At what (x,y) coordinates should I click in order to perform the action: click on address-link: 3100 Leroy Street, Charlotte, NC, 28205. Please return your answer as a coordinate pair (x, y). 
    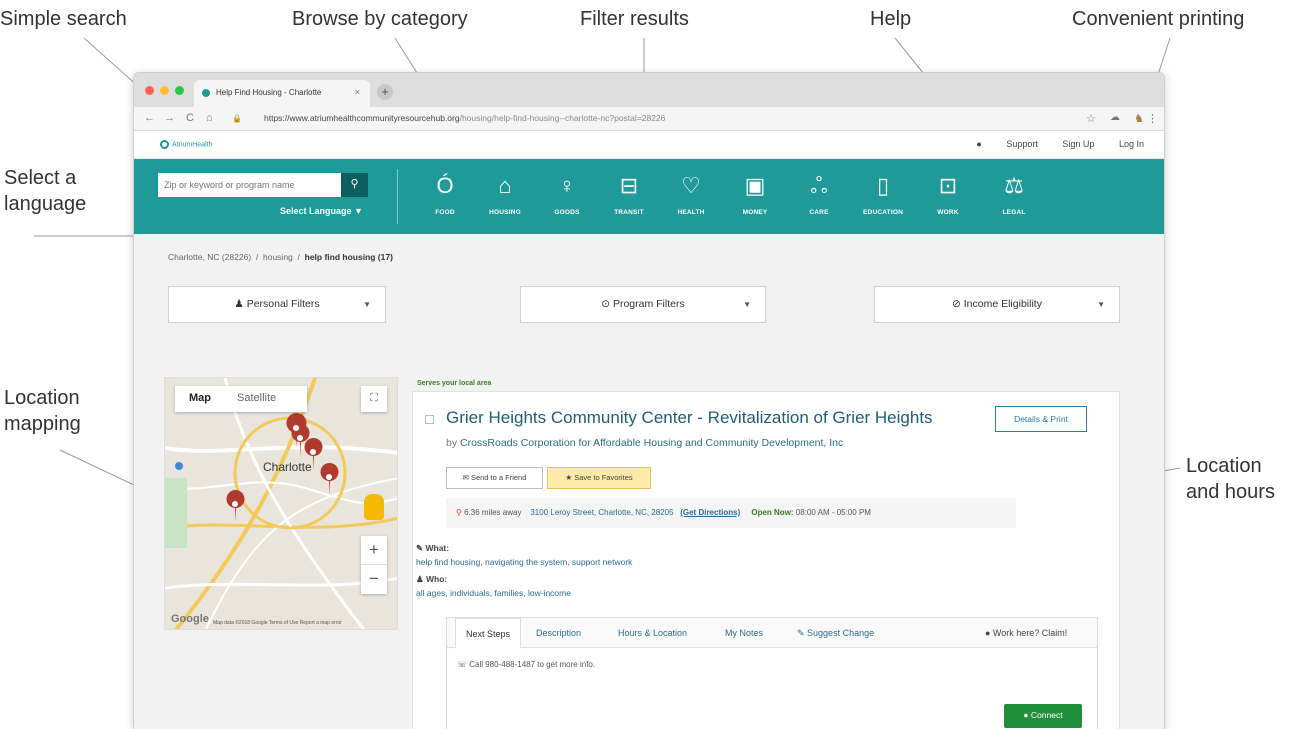
    Looking at the image, I should click on (601, 512).